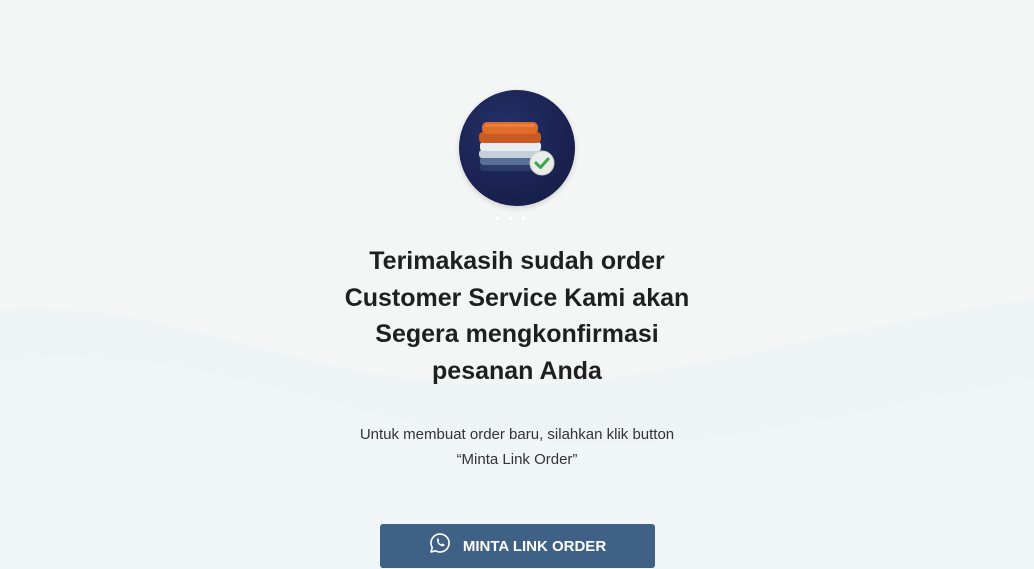 This screenshot has height=569, width=1034. What do you see at coordinates (515, 219) in the screenshot?
I see `carousel-dots` at bounding box center [515, 219].